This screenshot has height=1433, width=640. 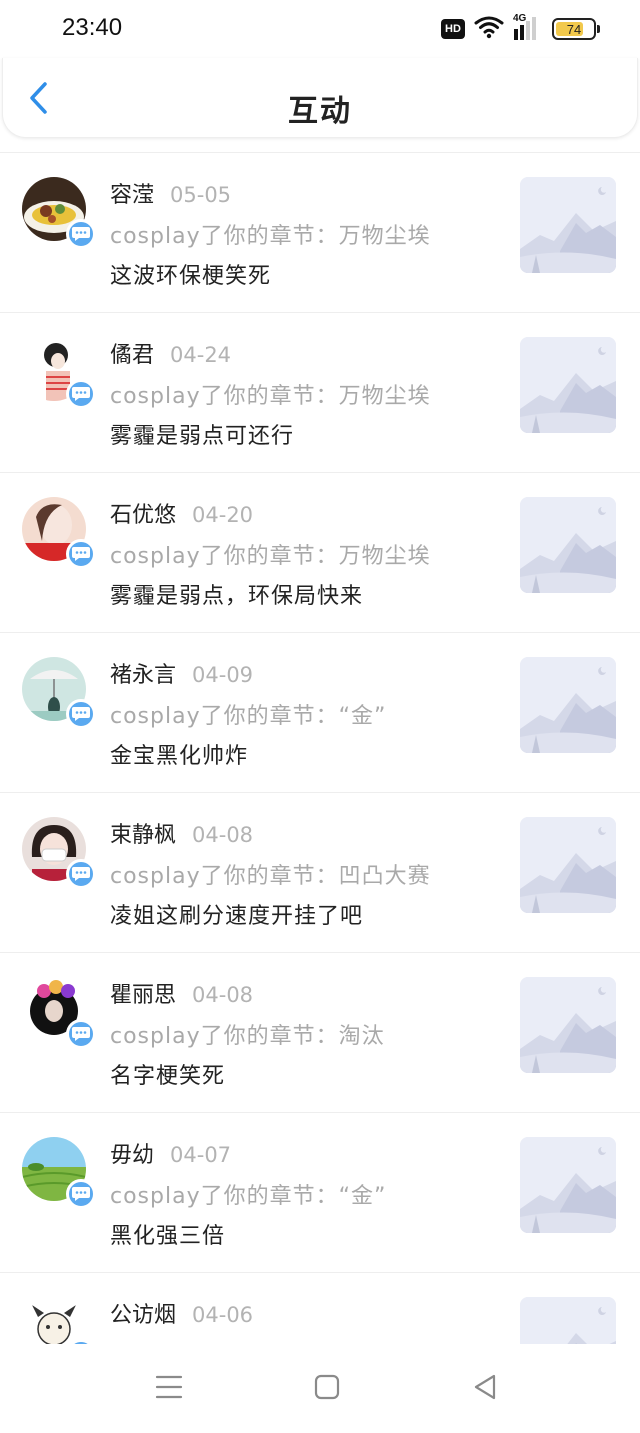 What do you see at coordinates (54, 1320) in the screenshot?
I see `avatar` at bounding box center [54, 1320].